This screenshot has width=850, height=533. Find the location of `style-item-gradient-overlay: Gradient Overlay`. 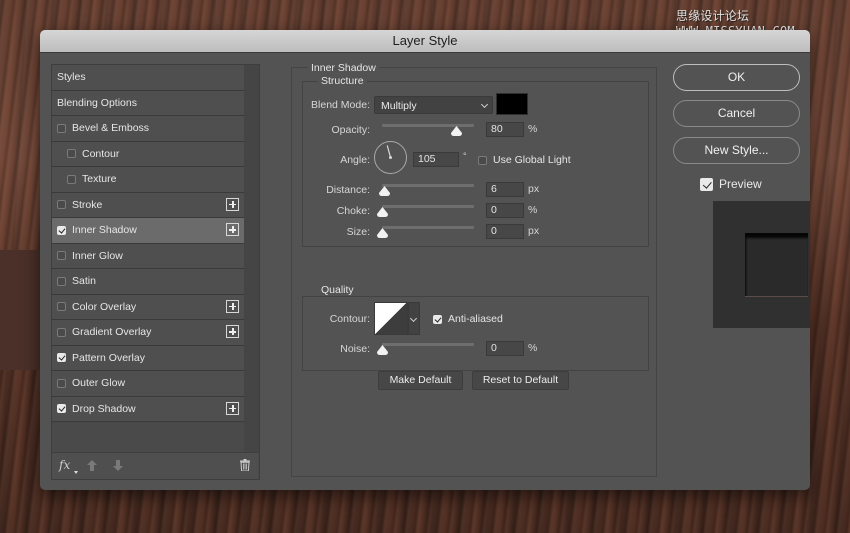

style-item-gradient-overlay: Gradient Overlay is located at coordinates (148, 333).